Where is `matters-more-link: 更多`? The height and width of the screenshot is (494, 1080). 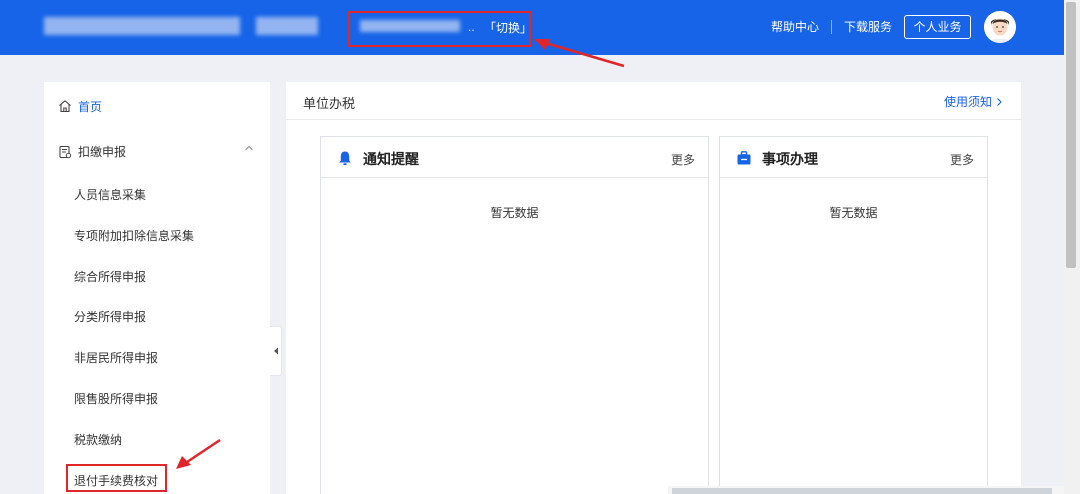 matters-more-link: 更多 is located at coordinates (962, 159).